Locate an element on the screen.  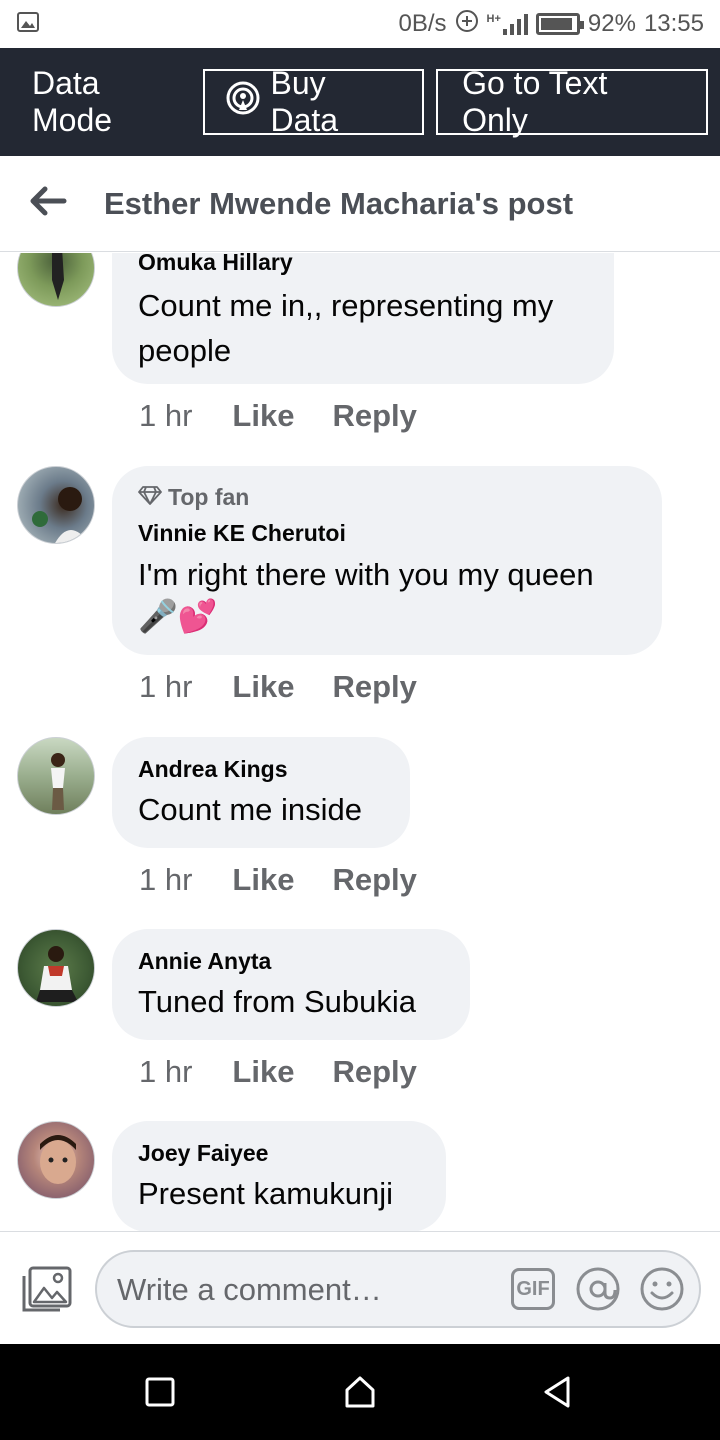
comment-bubble: Andrea Kings Count me inside is located at coordinates (261, 792).